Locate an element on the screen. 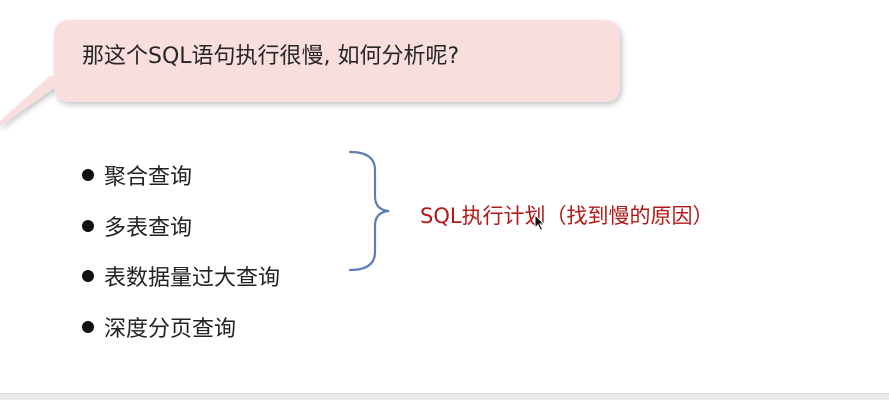  bottom-divider is located at coordinates (444, 396).